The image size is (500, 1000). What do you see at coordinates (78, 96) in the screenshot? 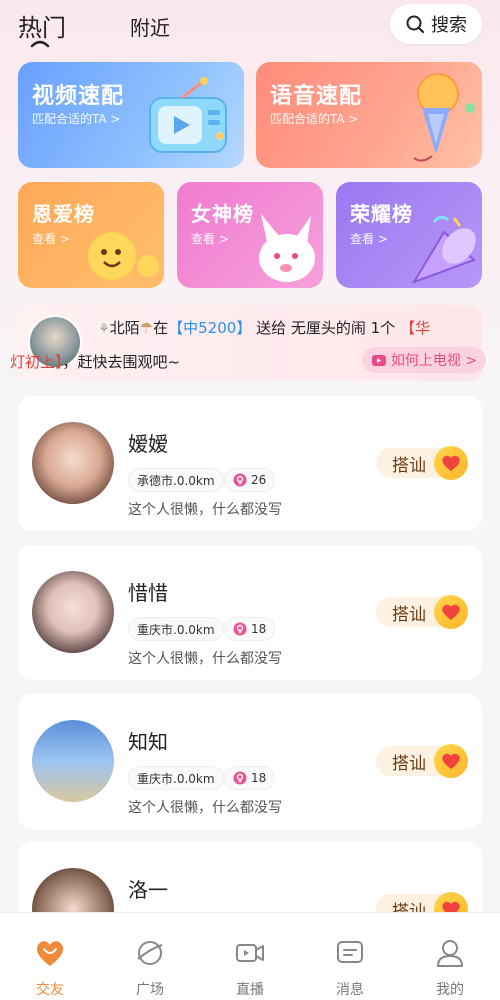
I see `video-match-title: 视频速配` at bounding box center [78, 96].